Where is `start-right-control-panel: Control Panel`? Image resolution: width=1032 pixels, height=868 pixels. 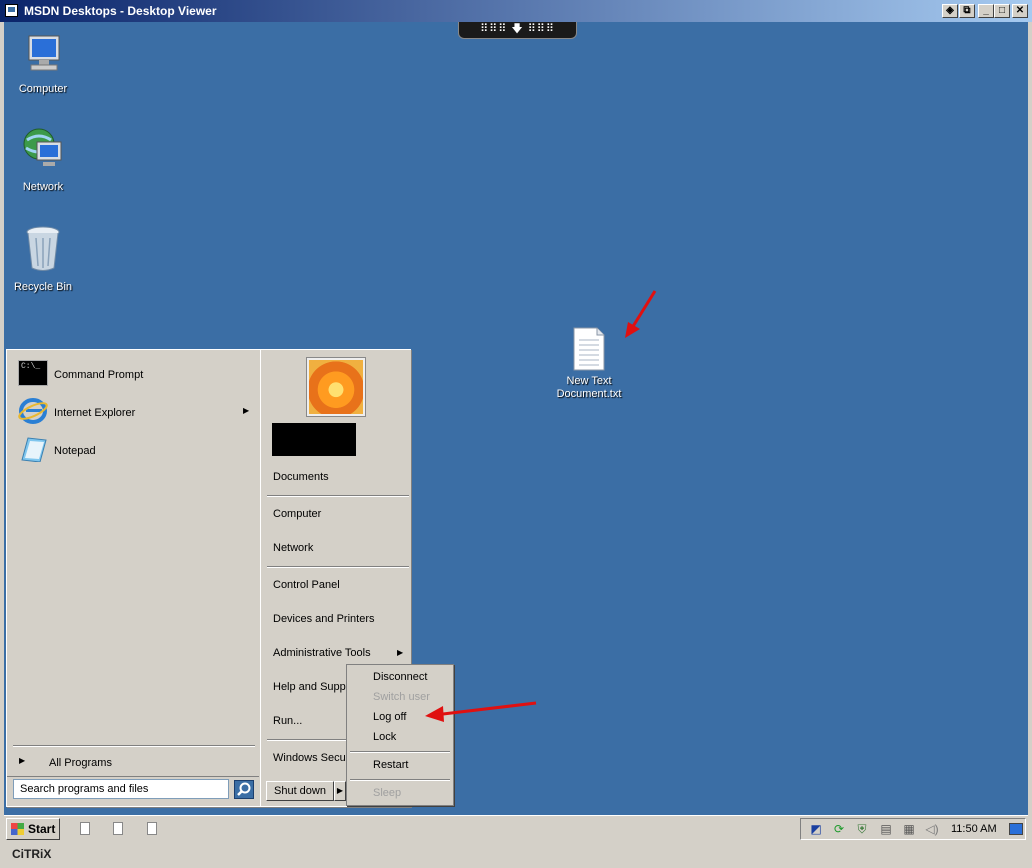 start-right-control-panel: Control Panel is located at coordinates (306, 585).